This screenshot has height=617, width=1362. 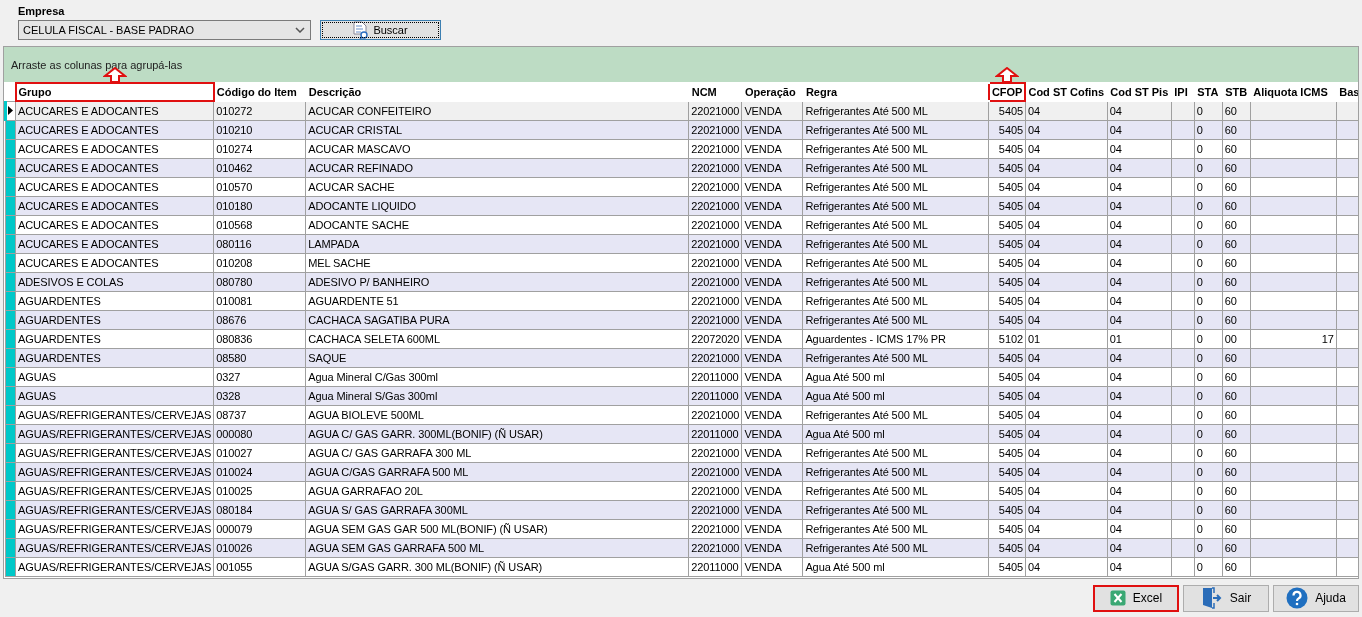 What do you see at coordinates (234, 205) in the screenshot?
I see `table-cell: 010180` at bounding box center [234, 205].